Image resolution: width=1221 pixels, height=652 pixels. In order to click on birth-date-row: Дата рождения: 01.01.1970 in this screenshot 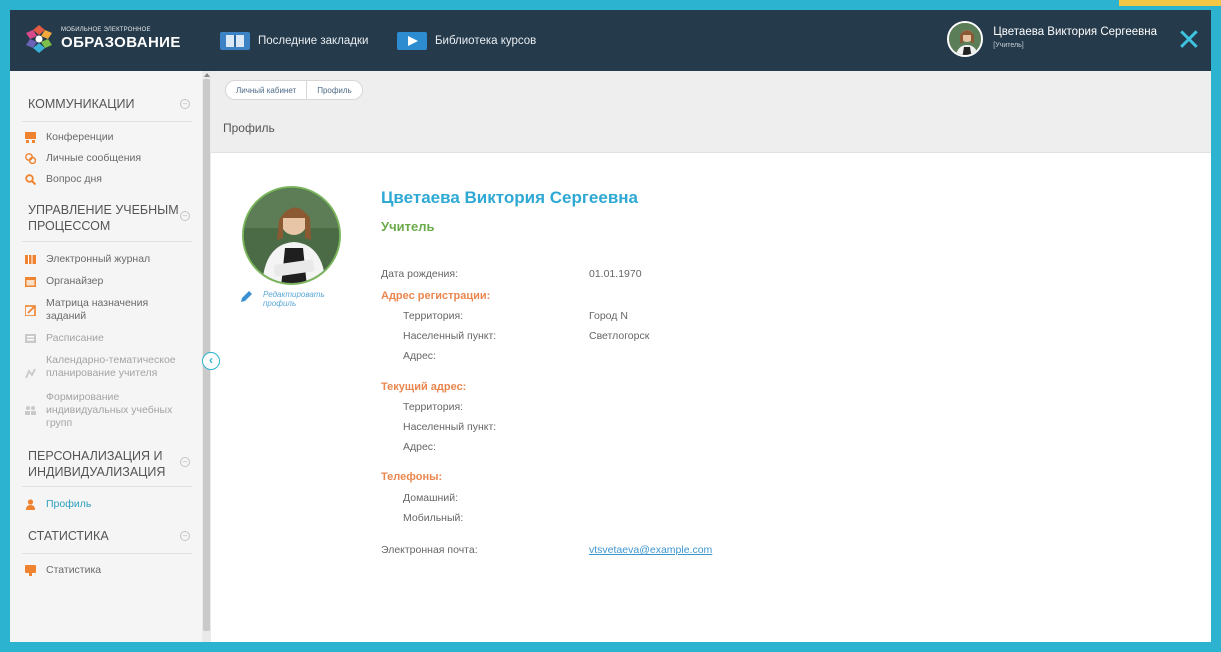, I will do `click(511, 274)`.